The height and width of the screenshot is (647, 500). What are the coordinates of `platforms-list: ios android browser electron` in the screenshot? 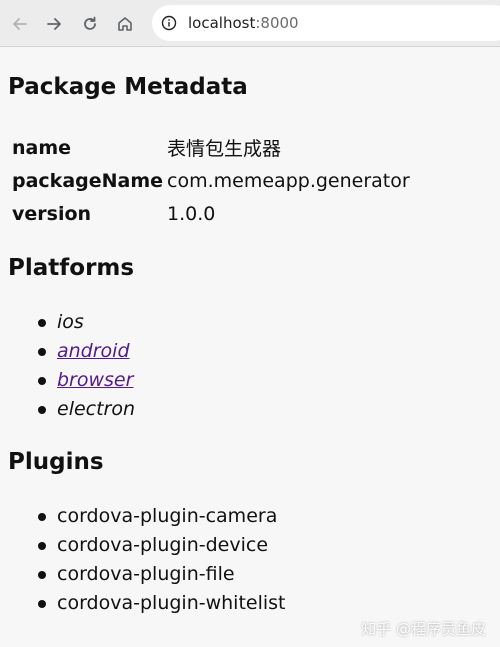 It's located at (86, 366).